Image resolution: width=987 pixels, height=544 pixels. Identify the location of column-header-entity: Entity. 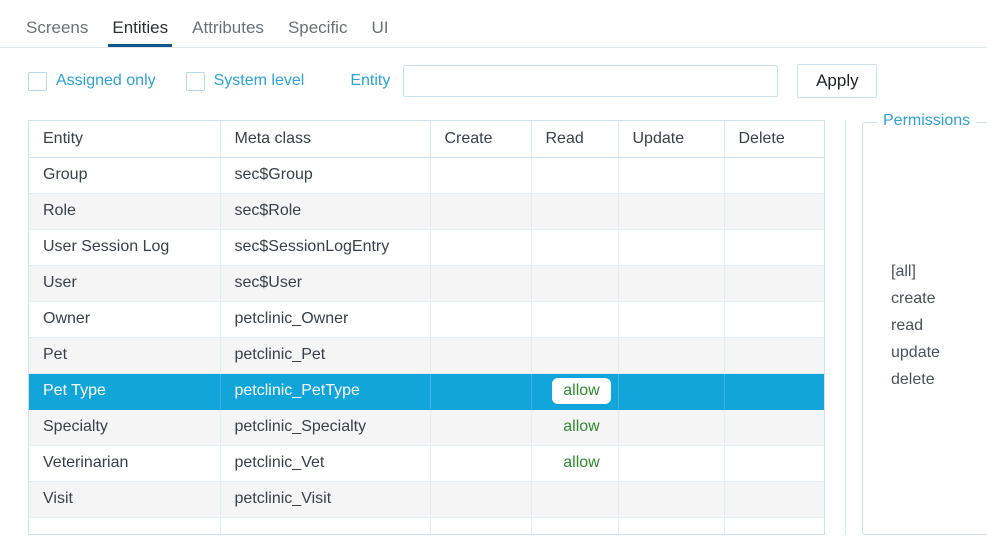
(125, 139).